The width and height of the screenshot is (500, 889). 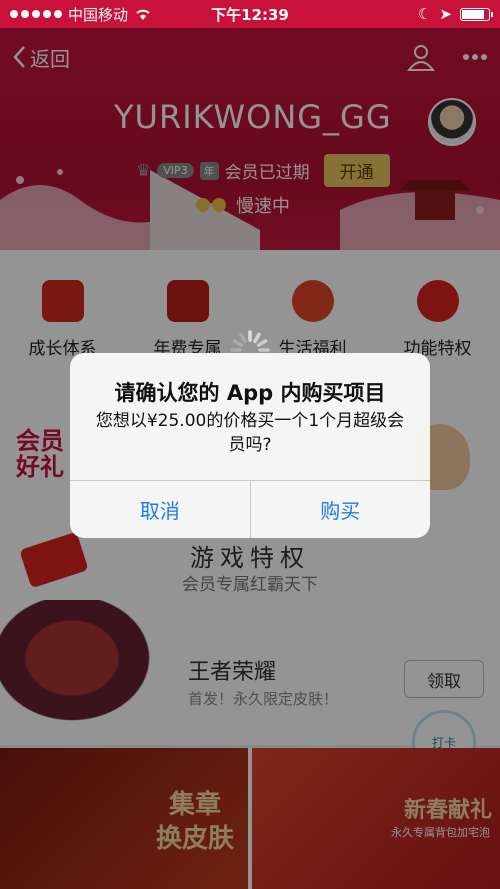 I want to click on carrier-name: 中国移动, so click(x=98, y=14).